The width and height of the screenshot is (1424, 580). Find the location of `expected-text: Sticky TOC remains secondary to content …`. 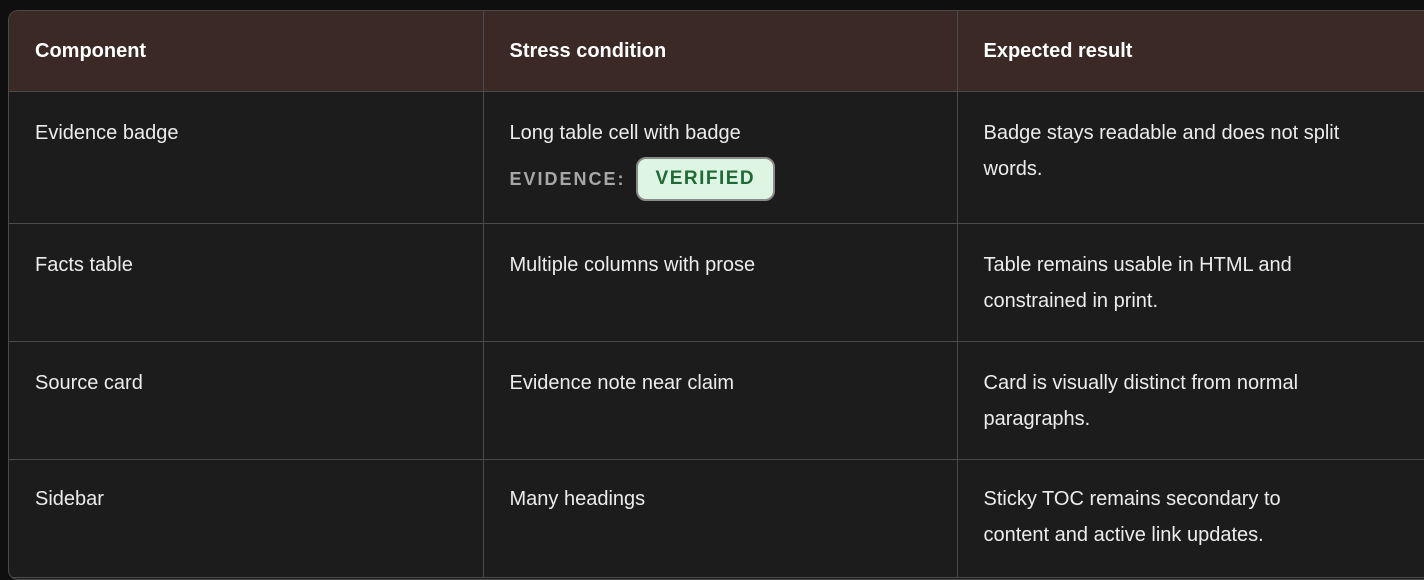

expected-text: Sticky TOC remains secondary to content … is located at coordinates (1132, 516).